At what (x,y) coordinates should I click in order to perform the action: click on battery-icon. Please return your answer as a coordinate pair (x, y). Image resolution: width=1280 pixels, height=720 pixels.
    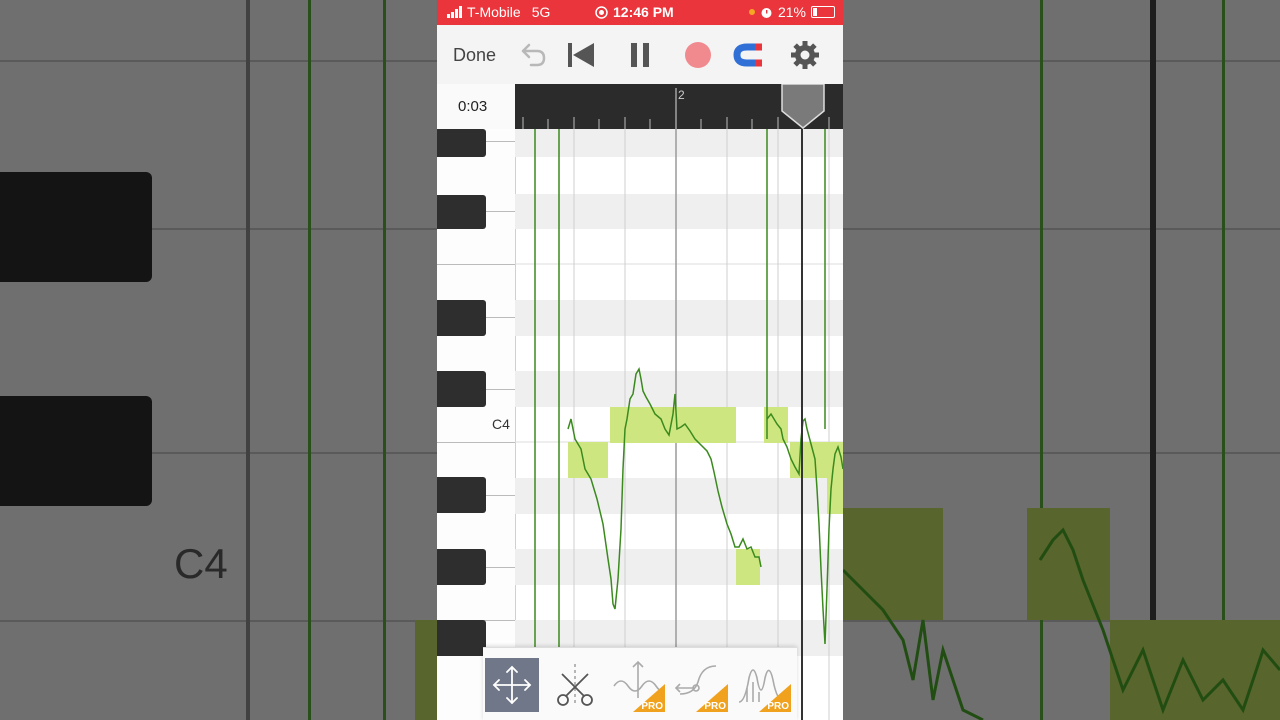
    Looking at the image, I should click on (823, 12).